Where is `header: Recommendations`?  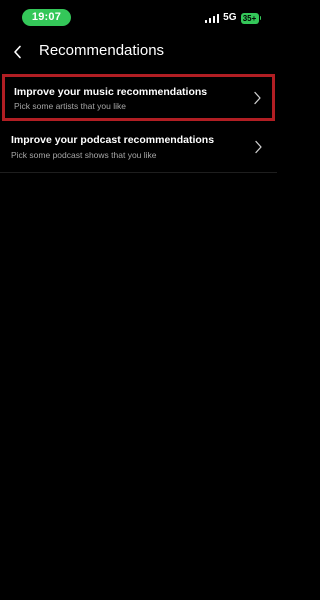 header: Recommendations is located at coordinates (138, 53).